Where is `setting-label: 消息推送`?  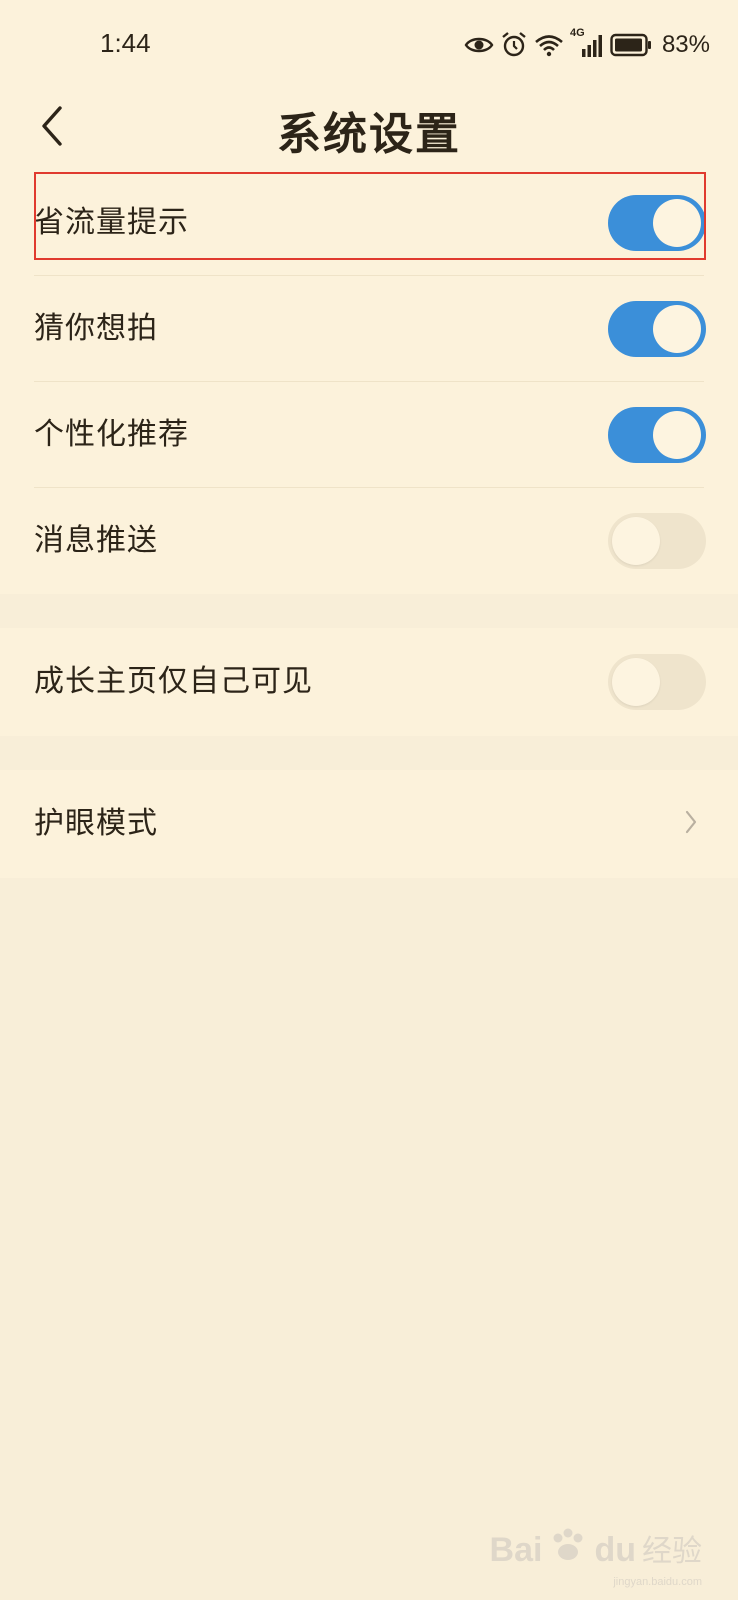 setting-label: 消息推送 is located at coordinates (96, 540).